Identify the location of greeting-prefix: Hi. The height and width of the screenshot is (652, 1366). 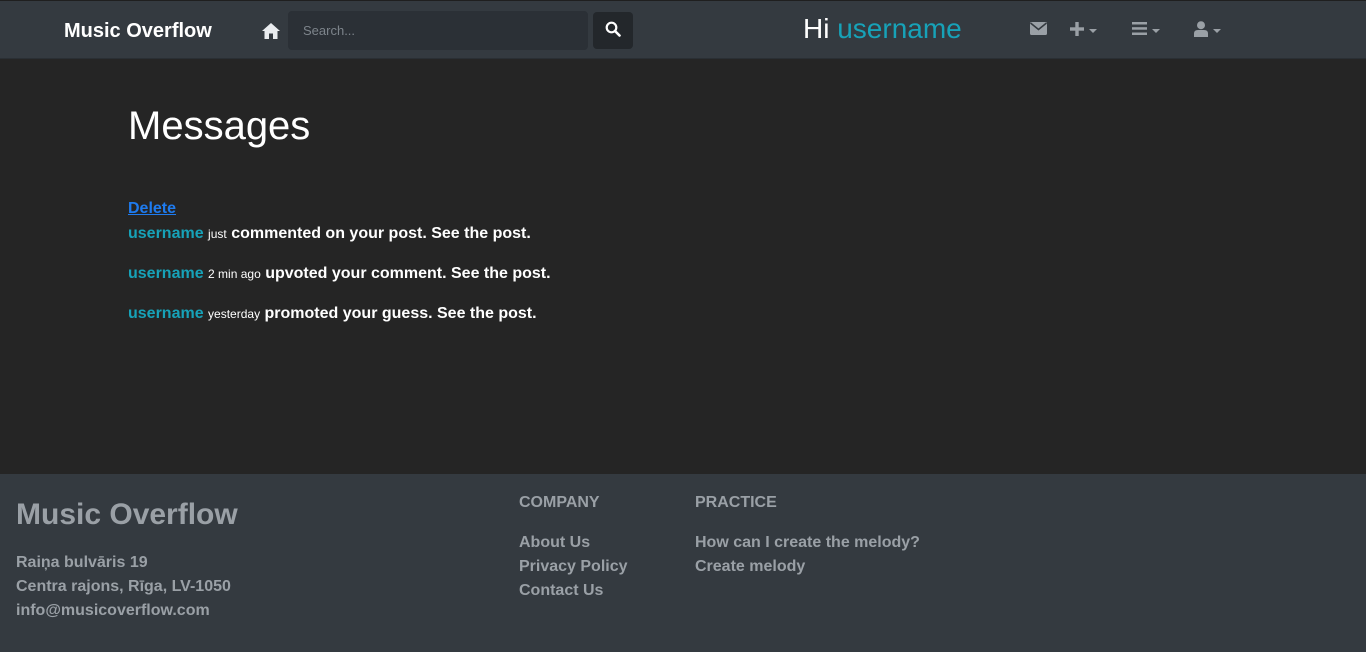
(816, 28).